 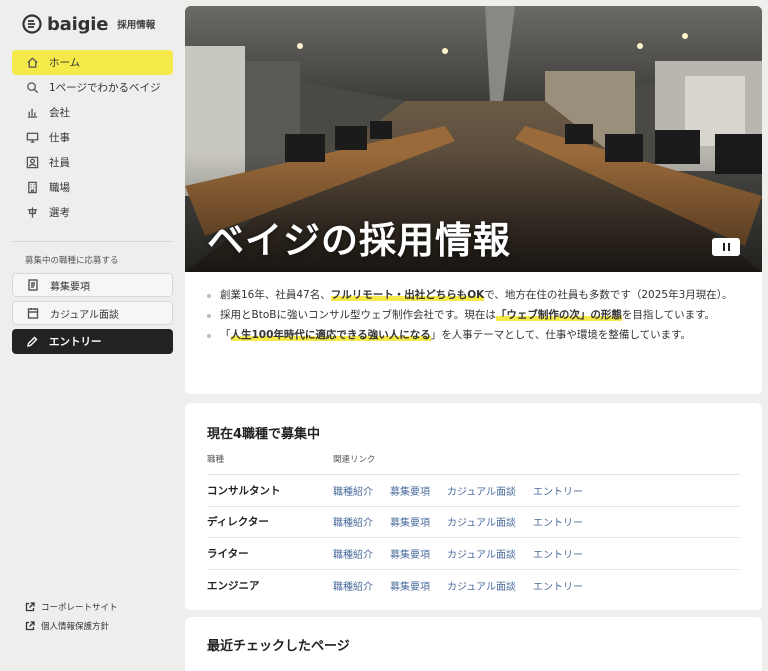 I want to click on requirements-label: 募集要項, so click(x=70, y=287).